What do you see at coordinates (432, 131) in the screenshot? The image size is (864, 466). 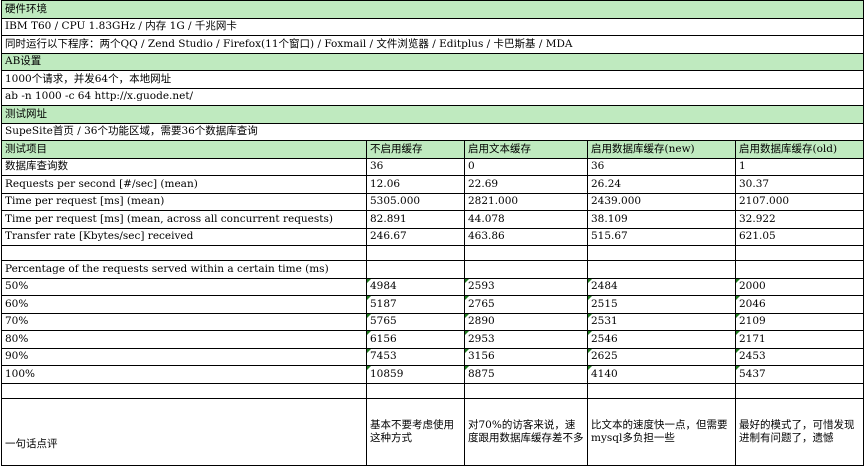 I see `test-url-description: SupeSite首页 / 36个功能区域，需要36个数据库查询` at bounding box center [432, 131].